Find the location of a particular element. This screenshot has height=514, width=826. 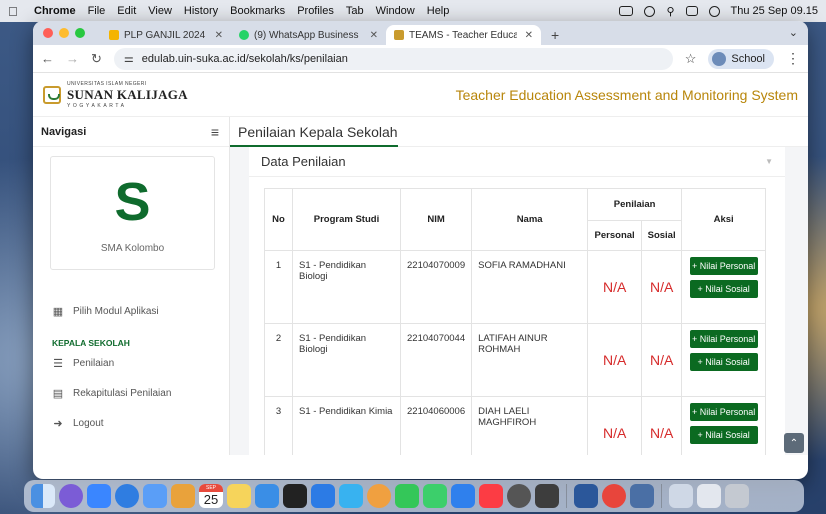

tab-label: (9) WhatsApp Business is located at coordinates (306, 35).